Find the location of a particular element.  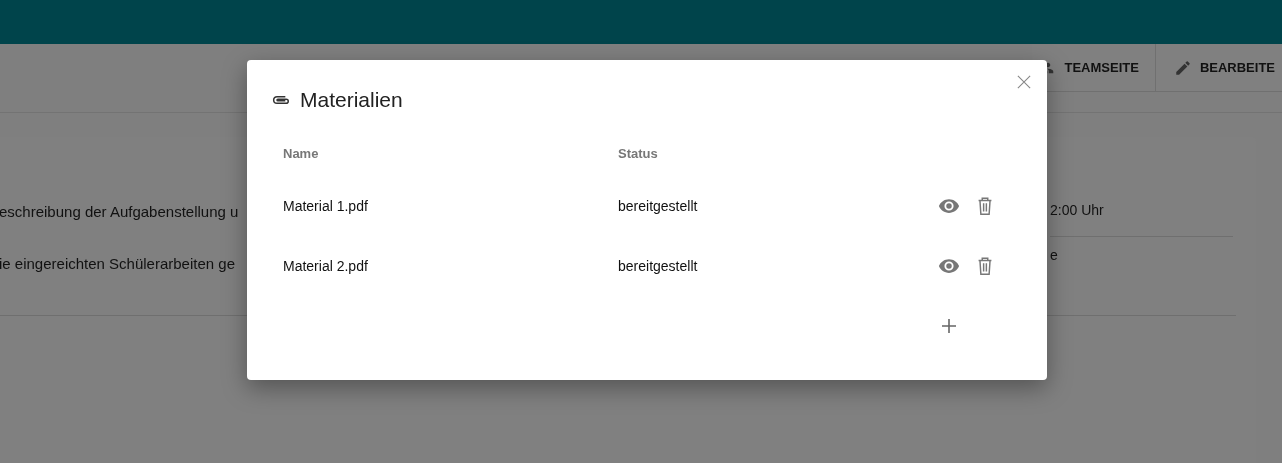

dialog-title: Materialien is located at coordinates (351, 100).